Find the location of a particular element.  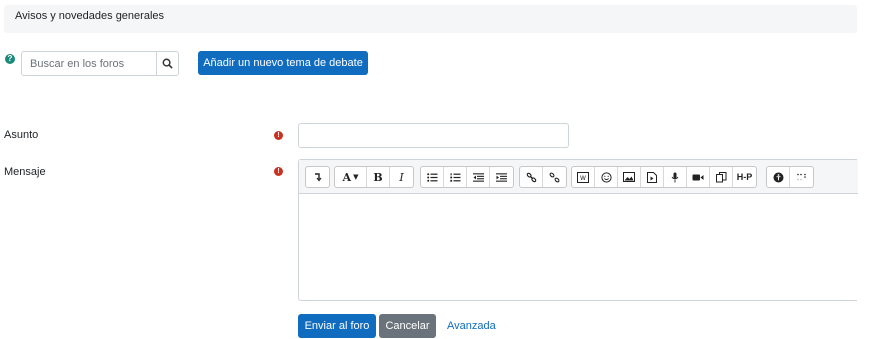

manage-files-icon is located at coordinates (721, 177).